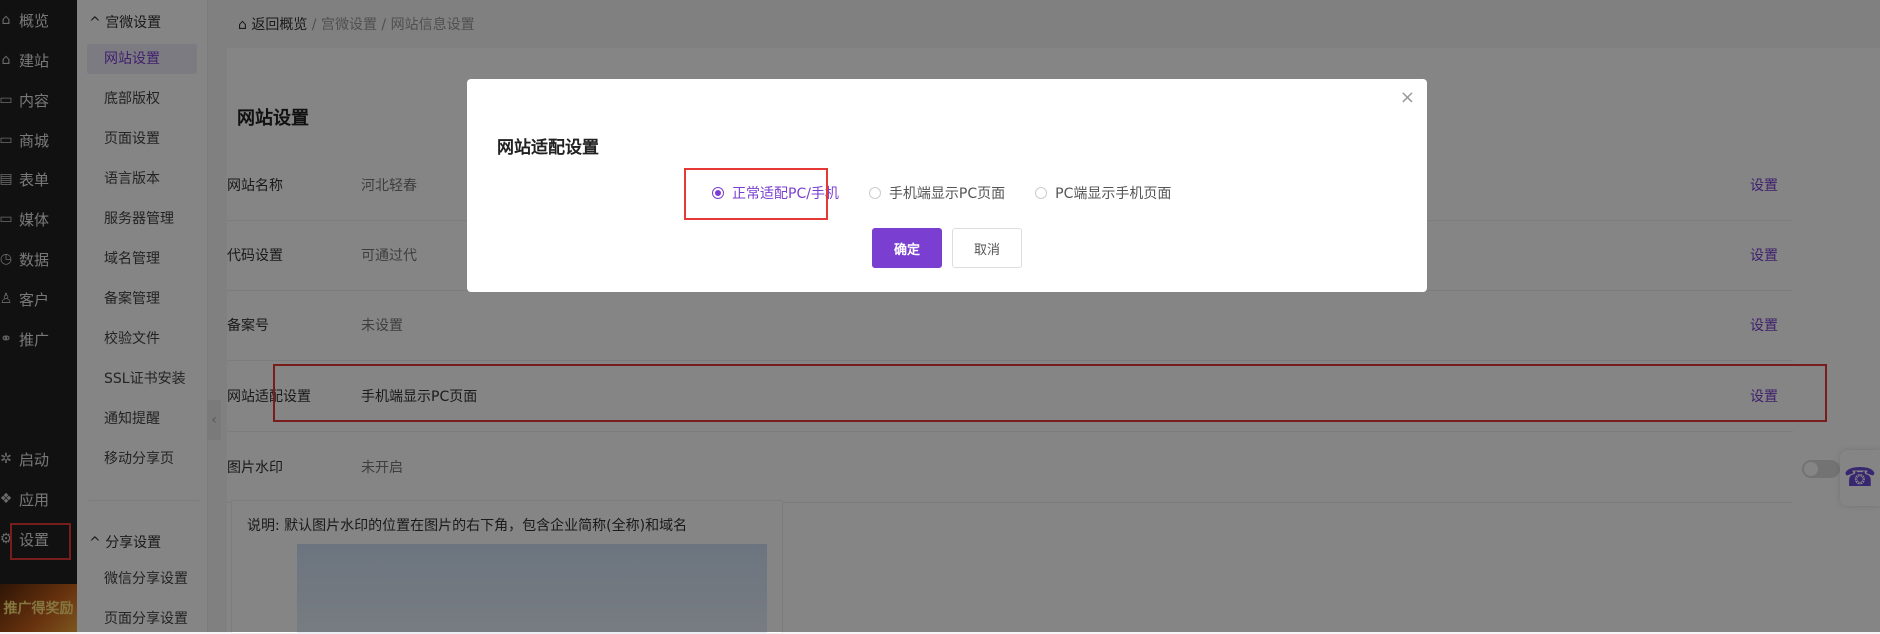 This screenshot has width=1880, height=634. What do you see at coordinates (947, 194) in the screenshot?
I see `option-label: 手机端显示PC页面` at bounding box center [947, 194].